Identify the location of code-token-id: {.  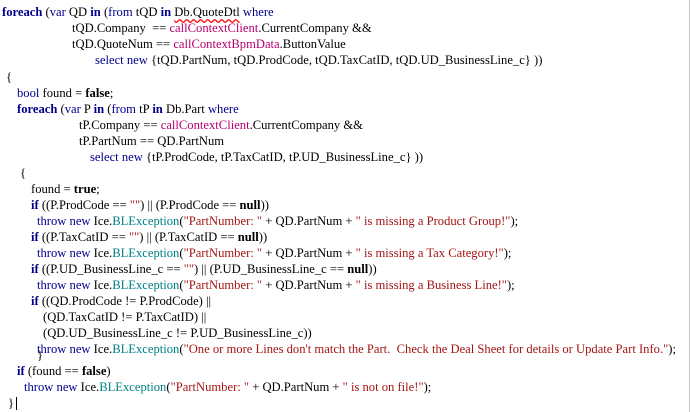
(9, 77).